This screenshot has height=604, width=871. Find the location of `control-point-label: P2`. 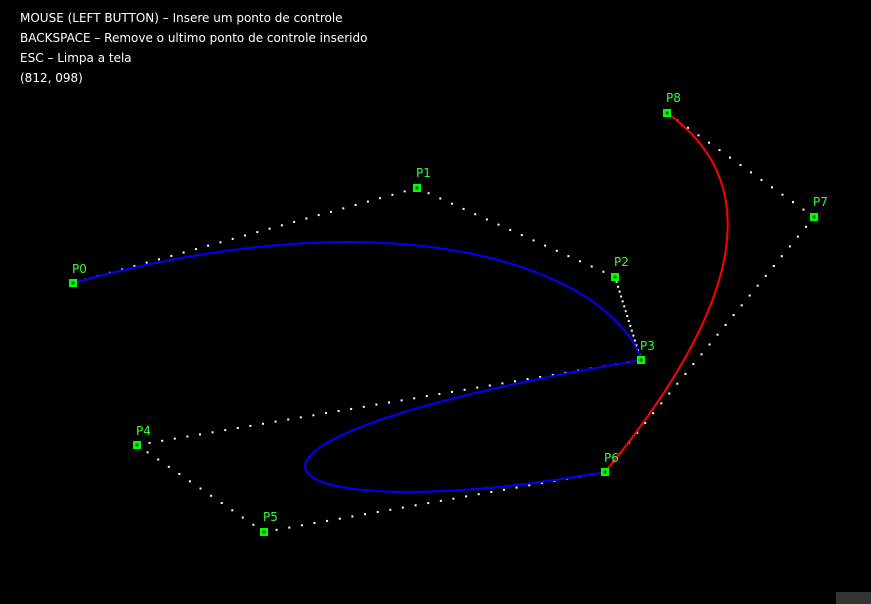

control-point-label: P2 is located at coordinates (621, 262).